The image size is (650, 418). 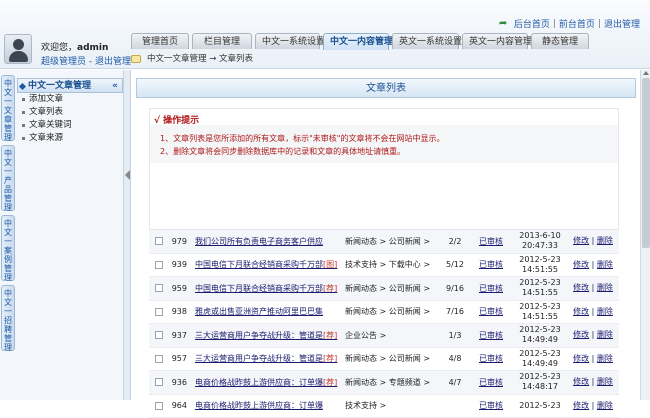 I want to click on breadcrumb: 中文一文章管理 → 文章列表, so click(x=192, y=59).